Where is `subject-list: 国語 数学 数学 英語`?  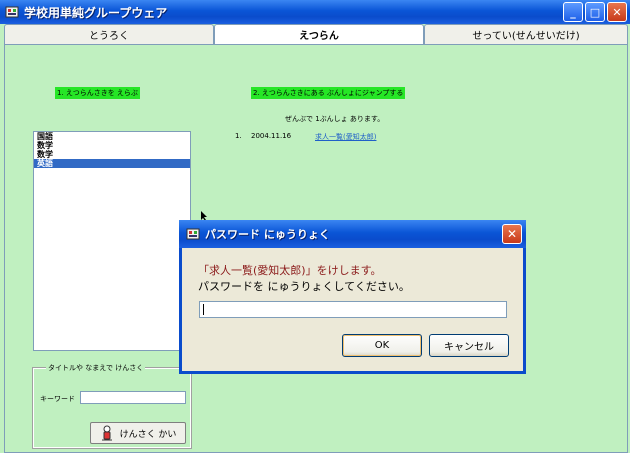 subject-list: 国語 数学 数学 英語 is located at coordinates (112, 241).